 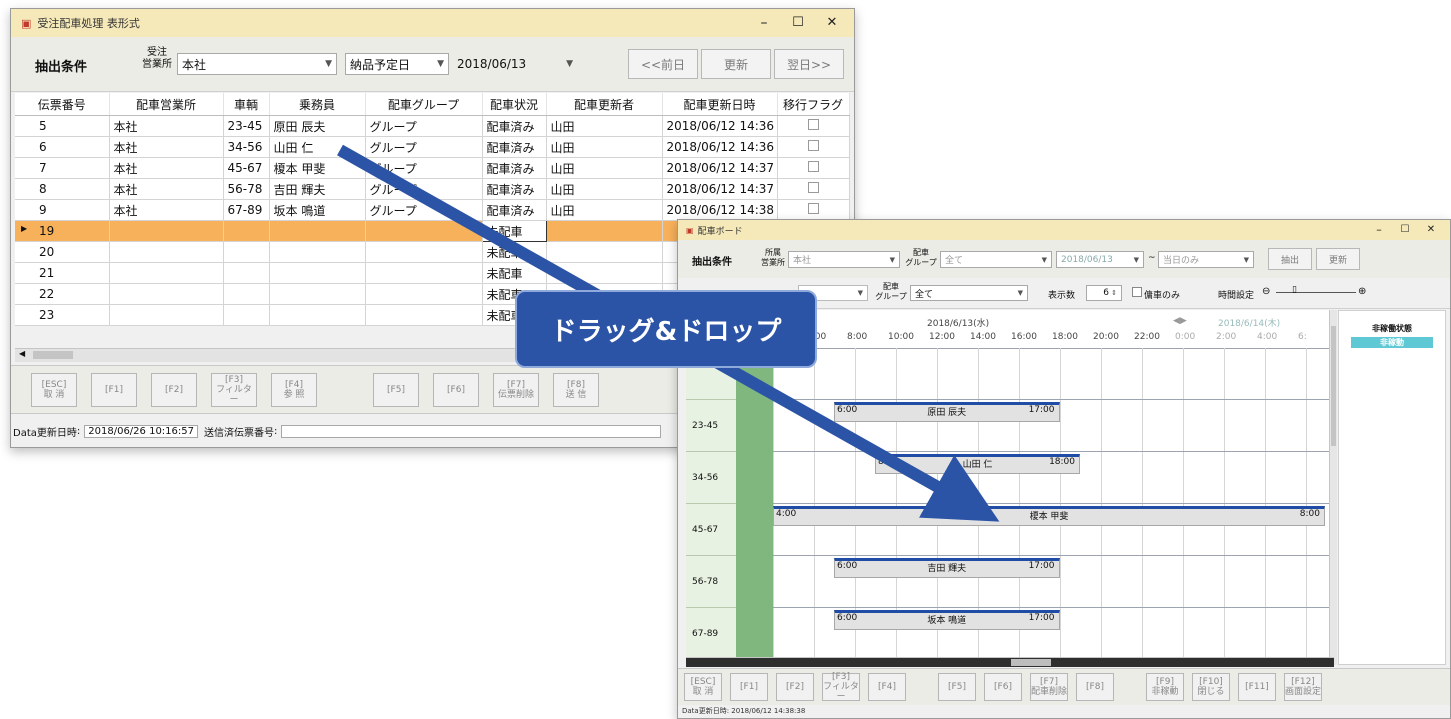 I want to click on date-from-picker: 2018/06/13 ▼, so click(x=1100, y=259).